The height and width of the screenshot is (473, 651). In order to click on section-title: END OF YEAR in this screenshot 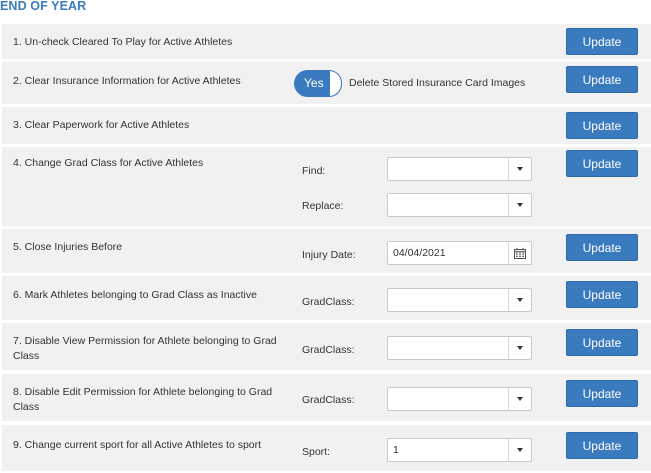, I will do `click(43, 6)`.